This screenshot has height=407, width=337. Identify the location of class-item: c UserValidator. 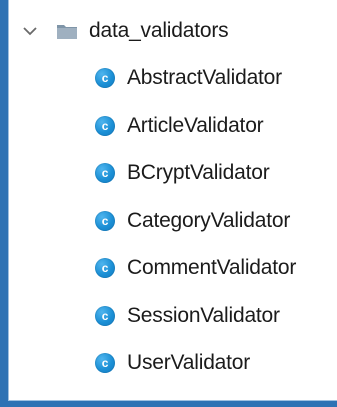
(172, 363).